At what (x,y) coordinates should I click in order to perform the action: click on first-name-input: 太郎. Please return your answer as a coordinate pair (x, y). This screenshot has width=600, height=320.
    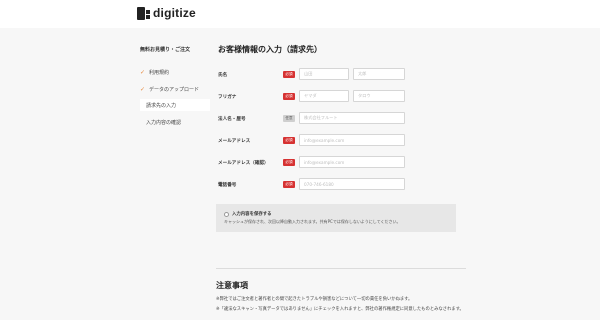
    Looking at the image, I should click on (379, 74).